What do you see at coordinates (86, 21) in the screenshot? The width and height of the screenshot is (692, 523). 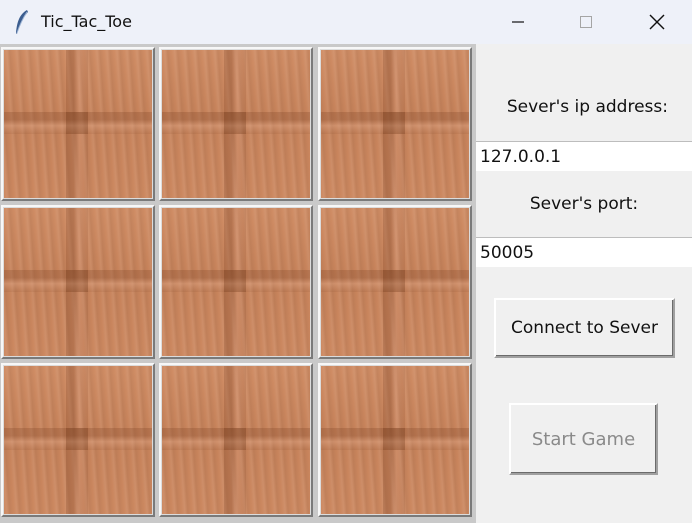 I see `window-title: Tic_Tac_Toe` at bounding box center [86, 21].